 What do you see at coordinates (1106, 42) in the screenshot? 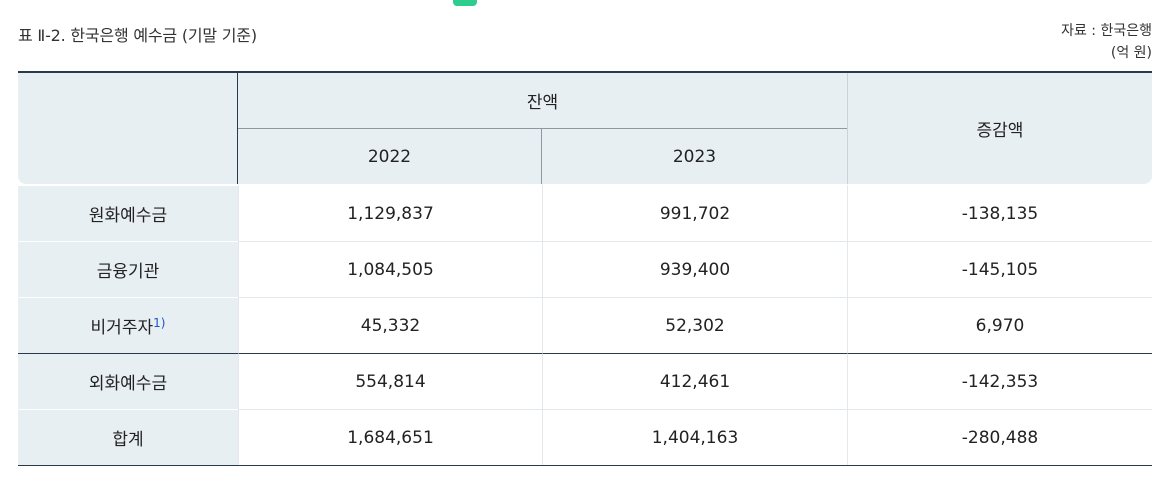
I see `table-source-note: 자료 : 한국은행 (억 원)` at bounding box center [1106, 42].